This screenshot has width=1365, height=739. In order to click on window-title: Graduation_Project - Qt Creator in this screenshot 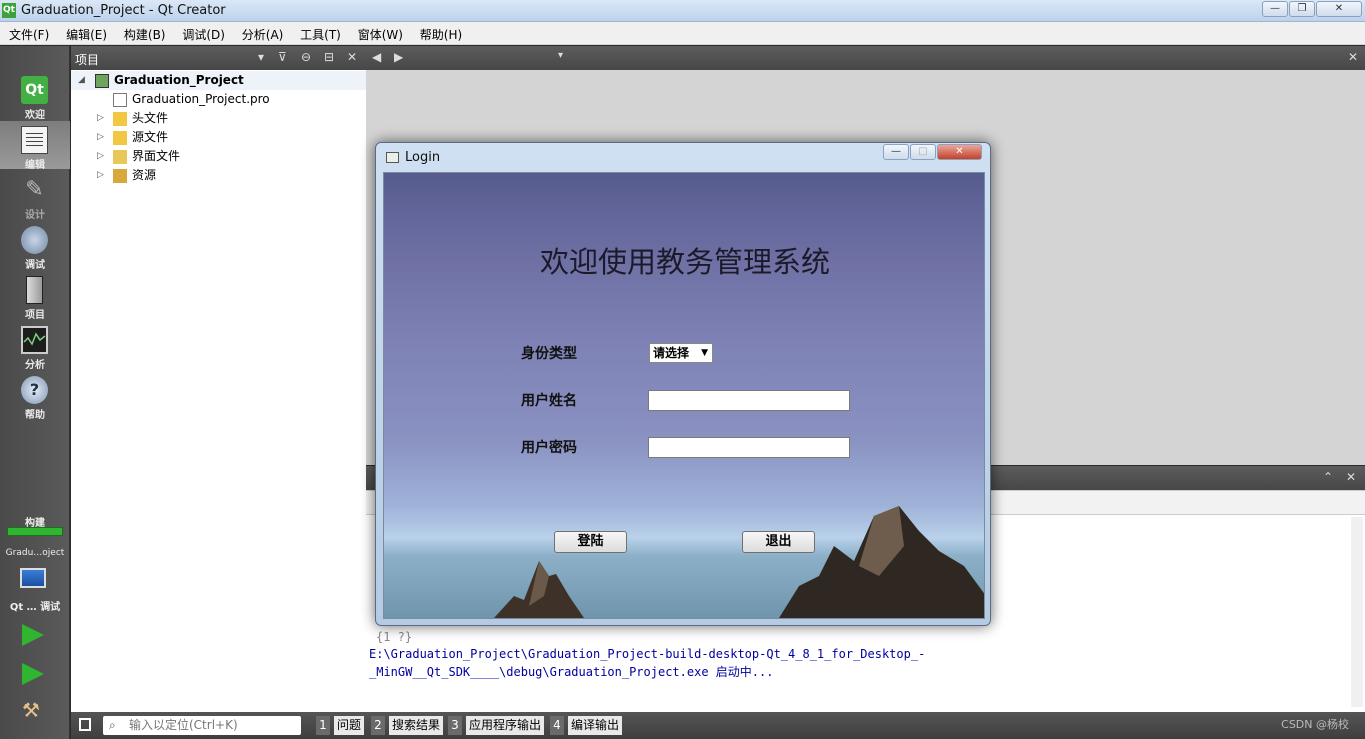, I will do `click(123, 10)`.